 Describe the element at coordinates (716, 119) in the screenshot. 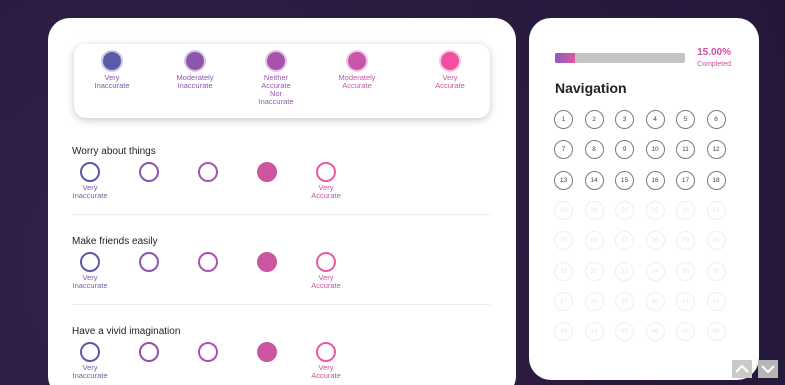

I see `nav-question-button: 6` at that location.